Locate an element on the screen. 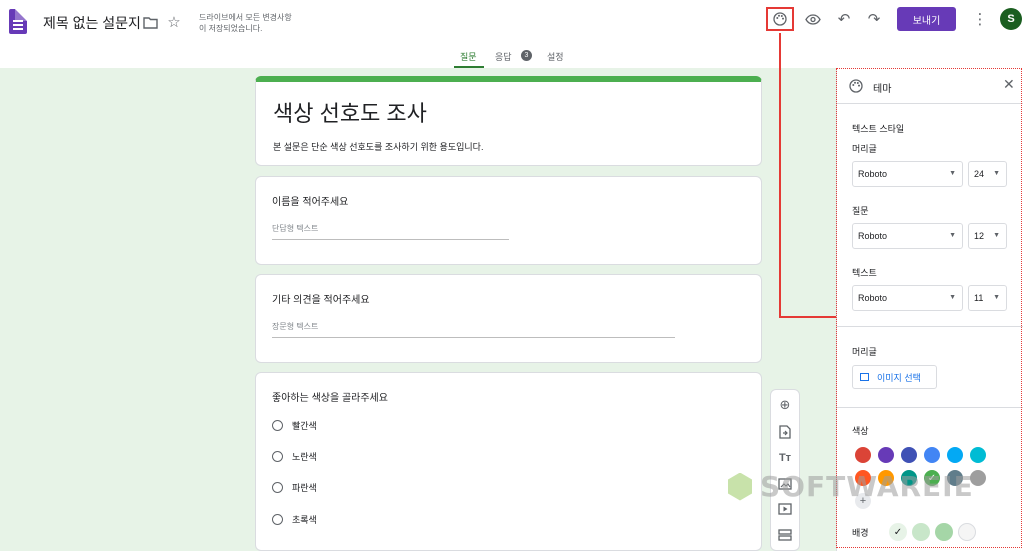  long-answer-placeholder: 장문형 텍스트 is located at coordinates (295, 326).